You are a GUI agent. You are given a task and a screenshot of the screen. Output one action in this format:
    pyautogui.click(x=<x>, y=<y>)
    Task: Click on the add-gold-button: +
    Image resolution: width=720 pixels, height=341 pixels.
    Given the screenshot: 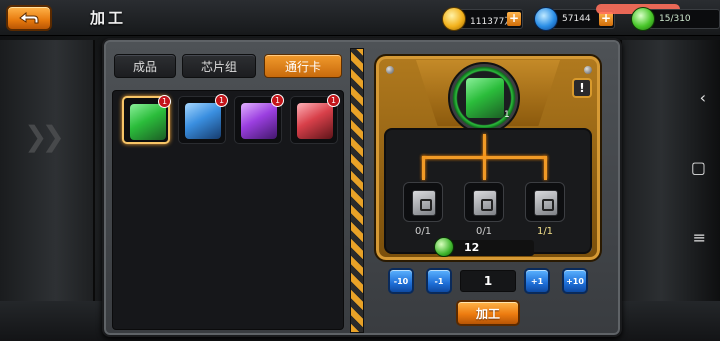 What is the action you would take?
    pyautogui.click(x=514, y=19)
    